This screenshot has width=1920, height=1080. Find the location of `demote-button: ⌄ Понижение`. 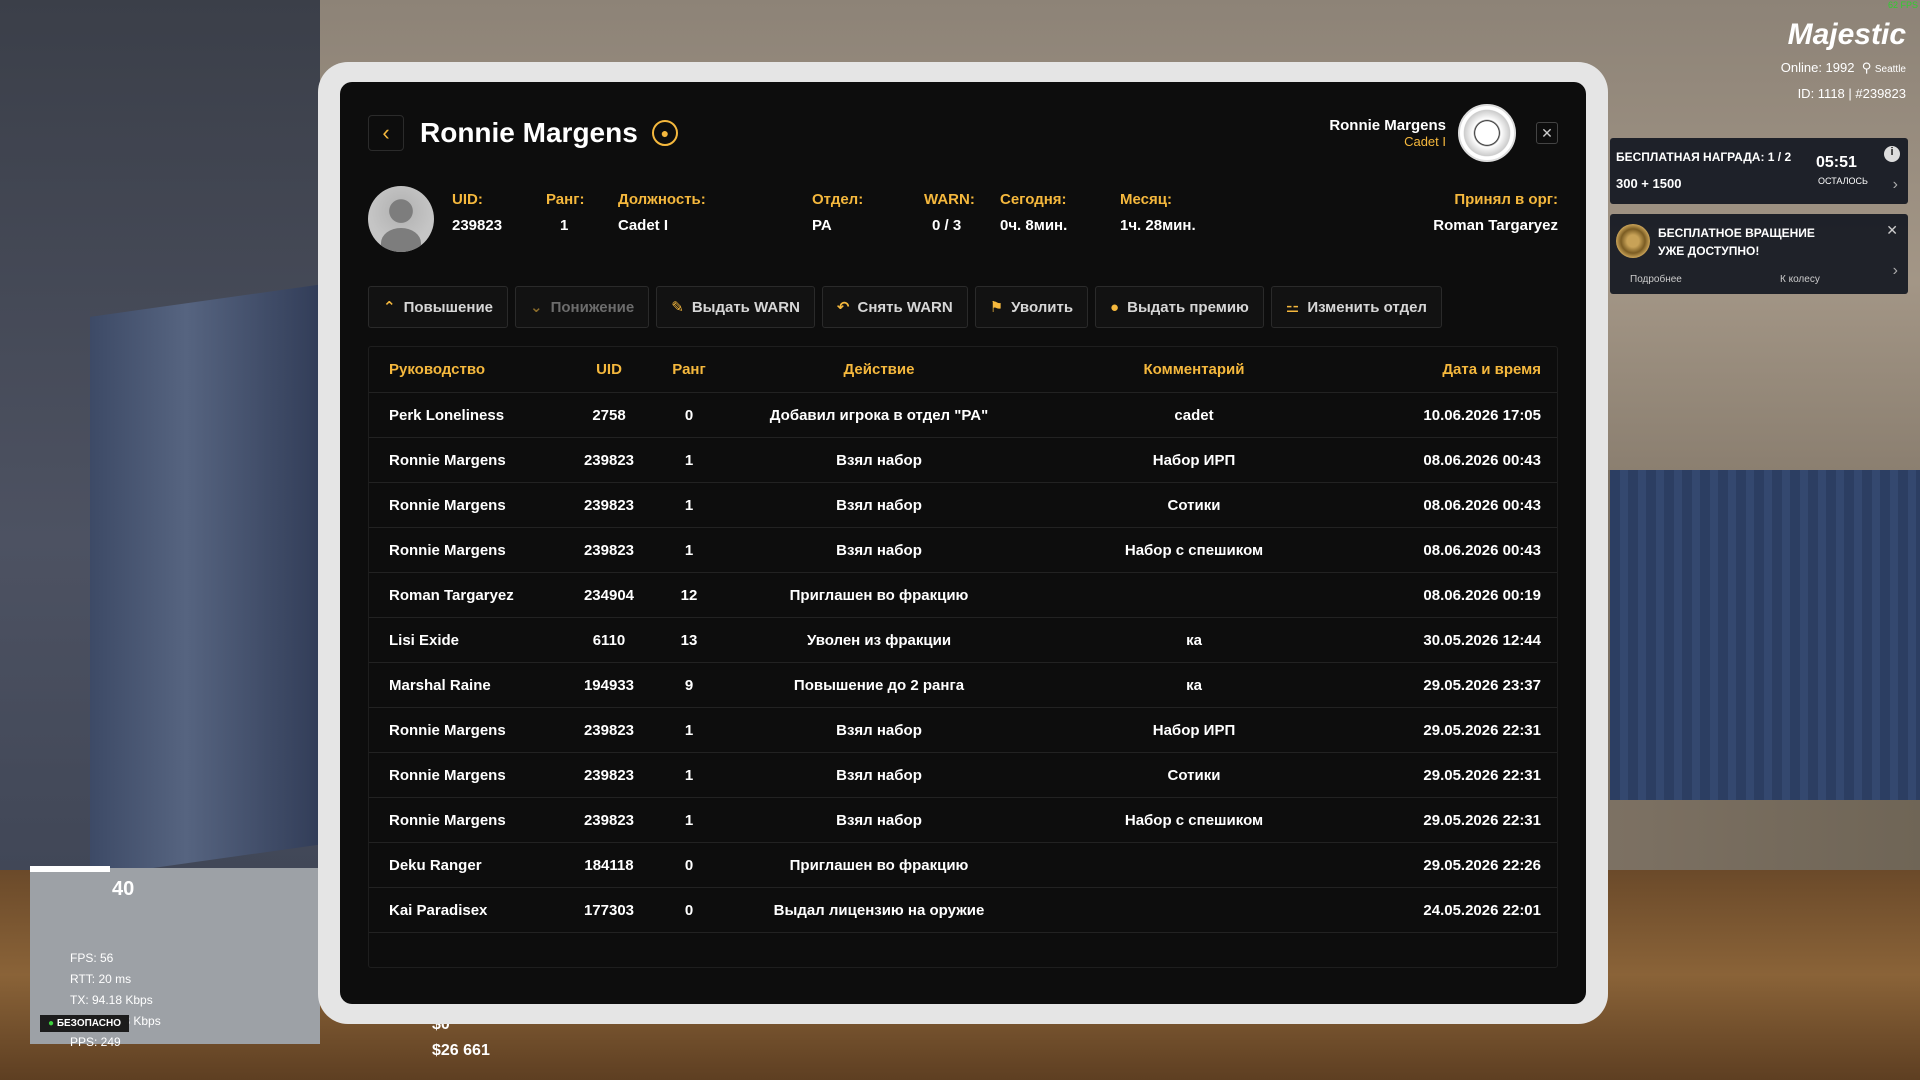

demote-button: ⌄ Понижение is located at coordinates (582, 307).